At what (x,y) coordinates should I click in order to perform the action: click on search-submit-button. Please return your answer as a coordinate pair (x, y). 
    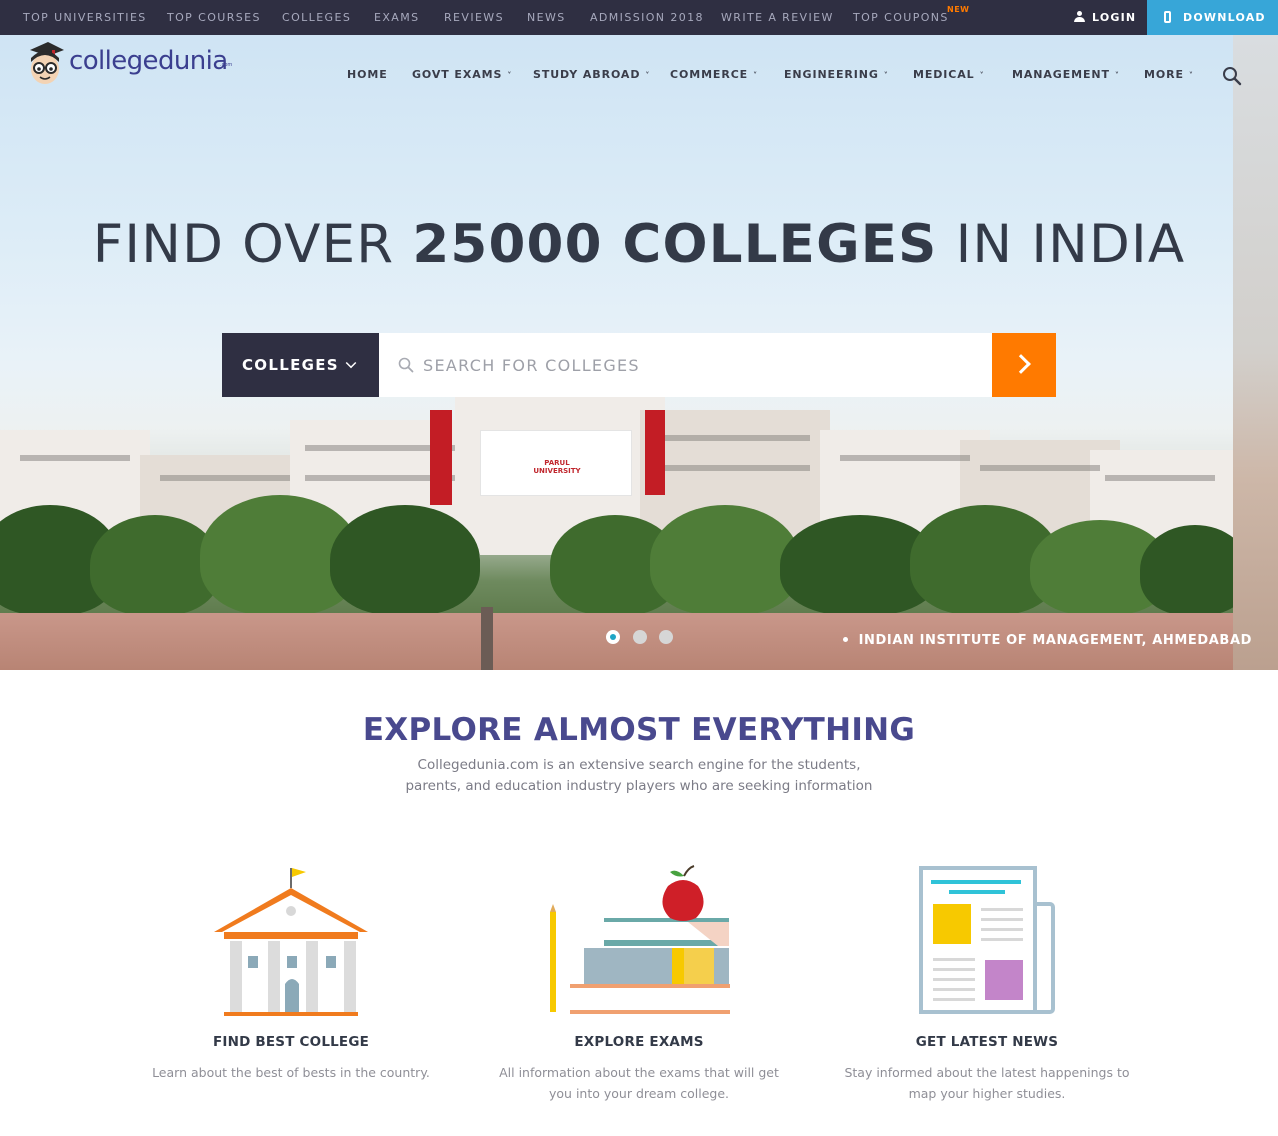
    Looking at the image, I should click on (1024, 365).